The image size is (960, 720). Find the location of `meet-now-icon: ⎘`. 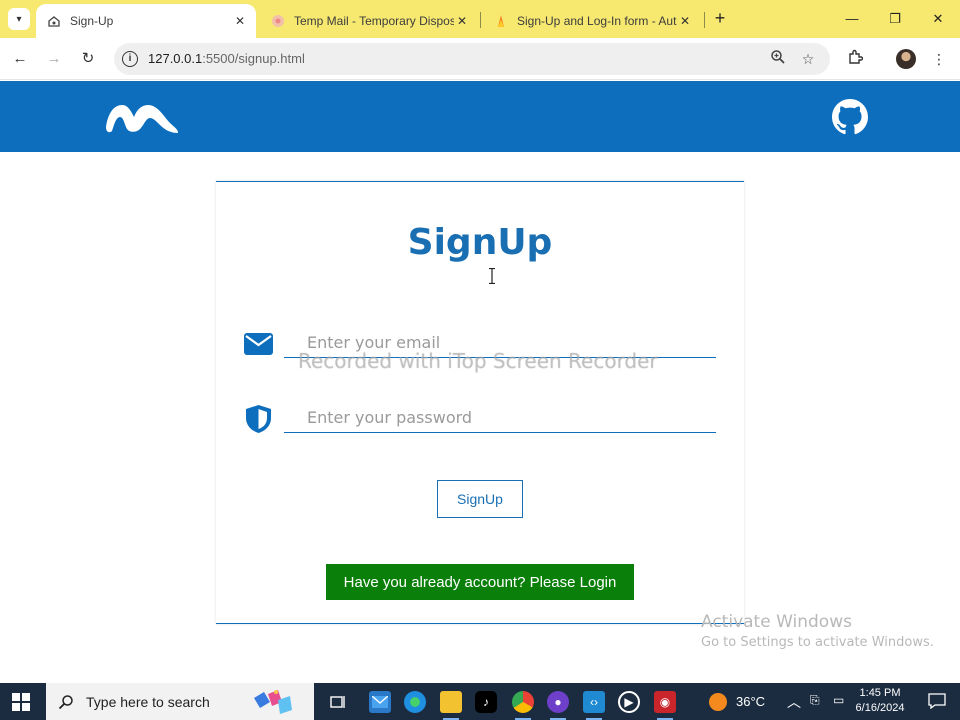

meet-now-icon: ⎘ is located at coordinates (815, 700).